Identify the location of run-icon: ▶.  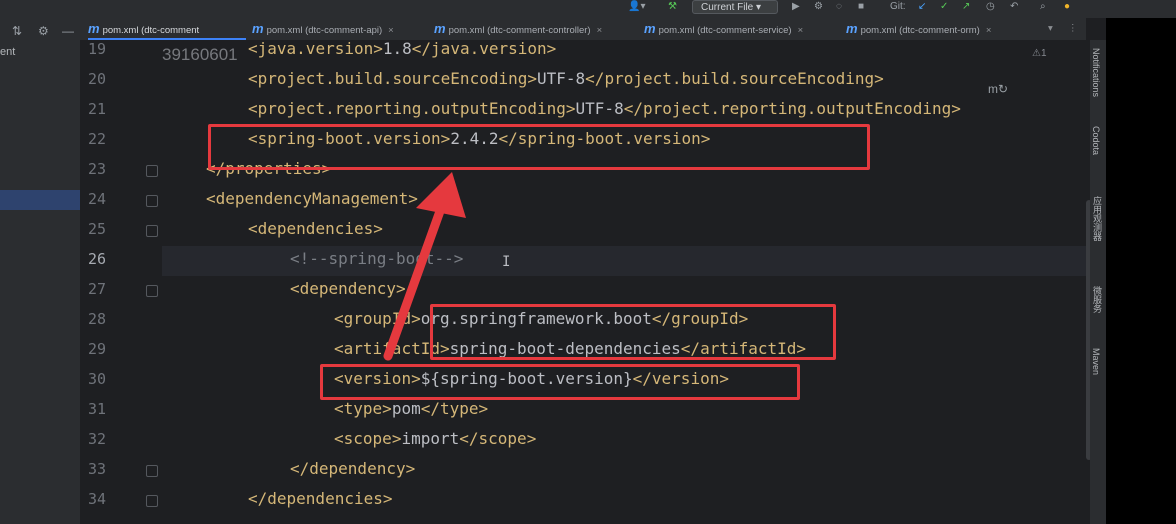
(796, 7).